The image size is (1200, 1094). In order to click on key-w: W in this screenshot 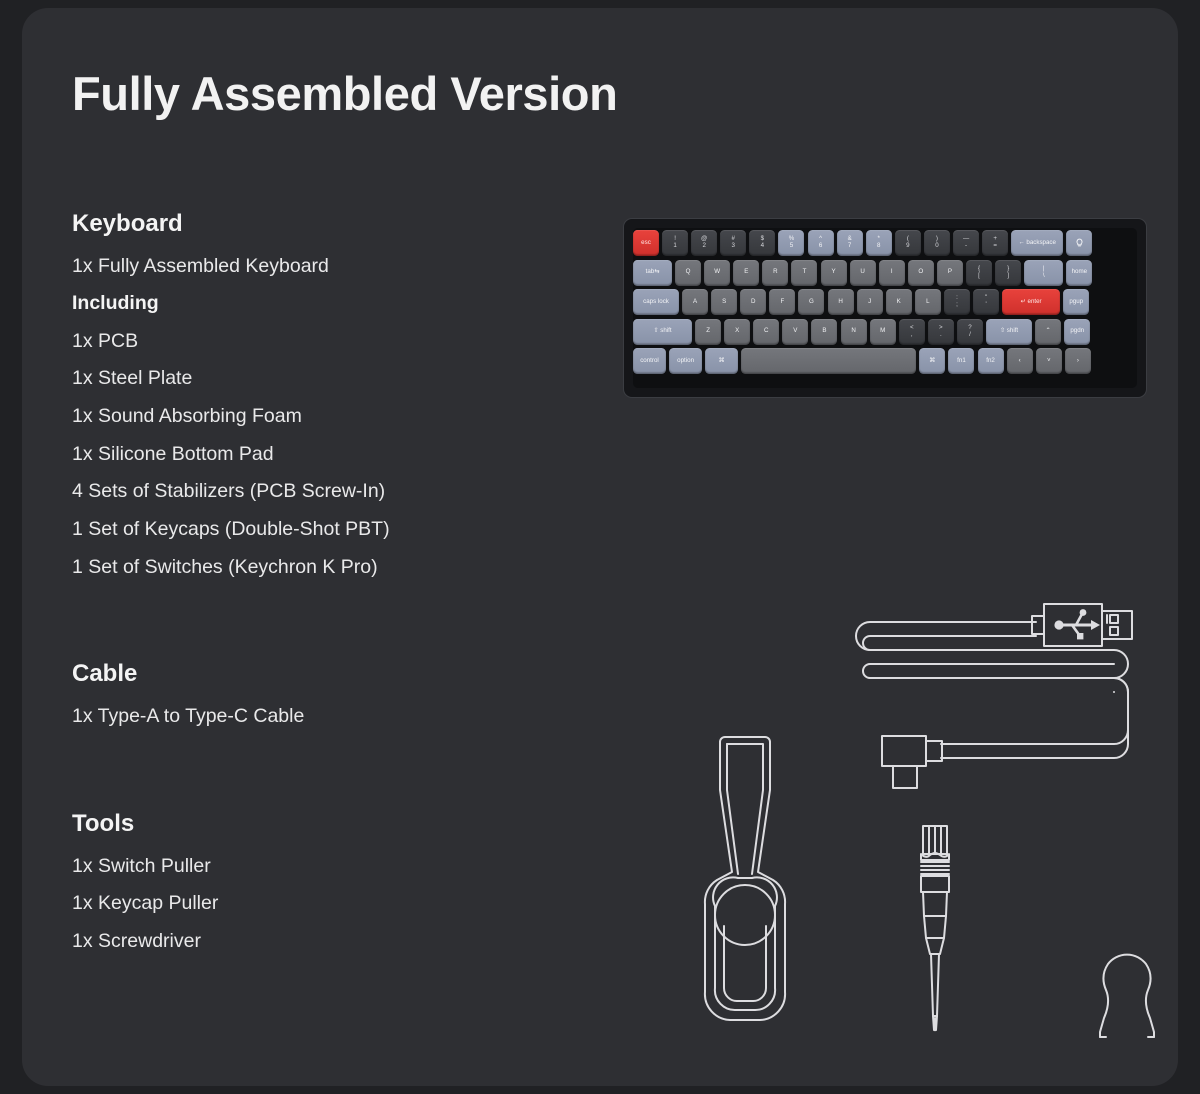, I will do `click(717, 272)`.